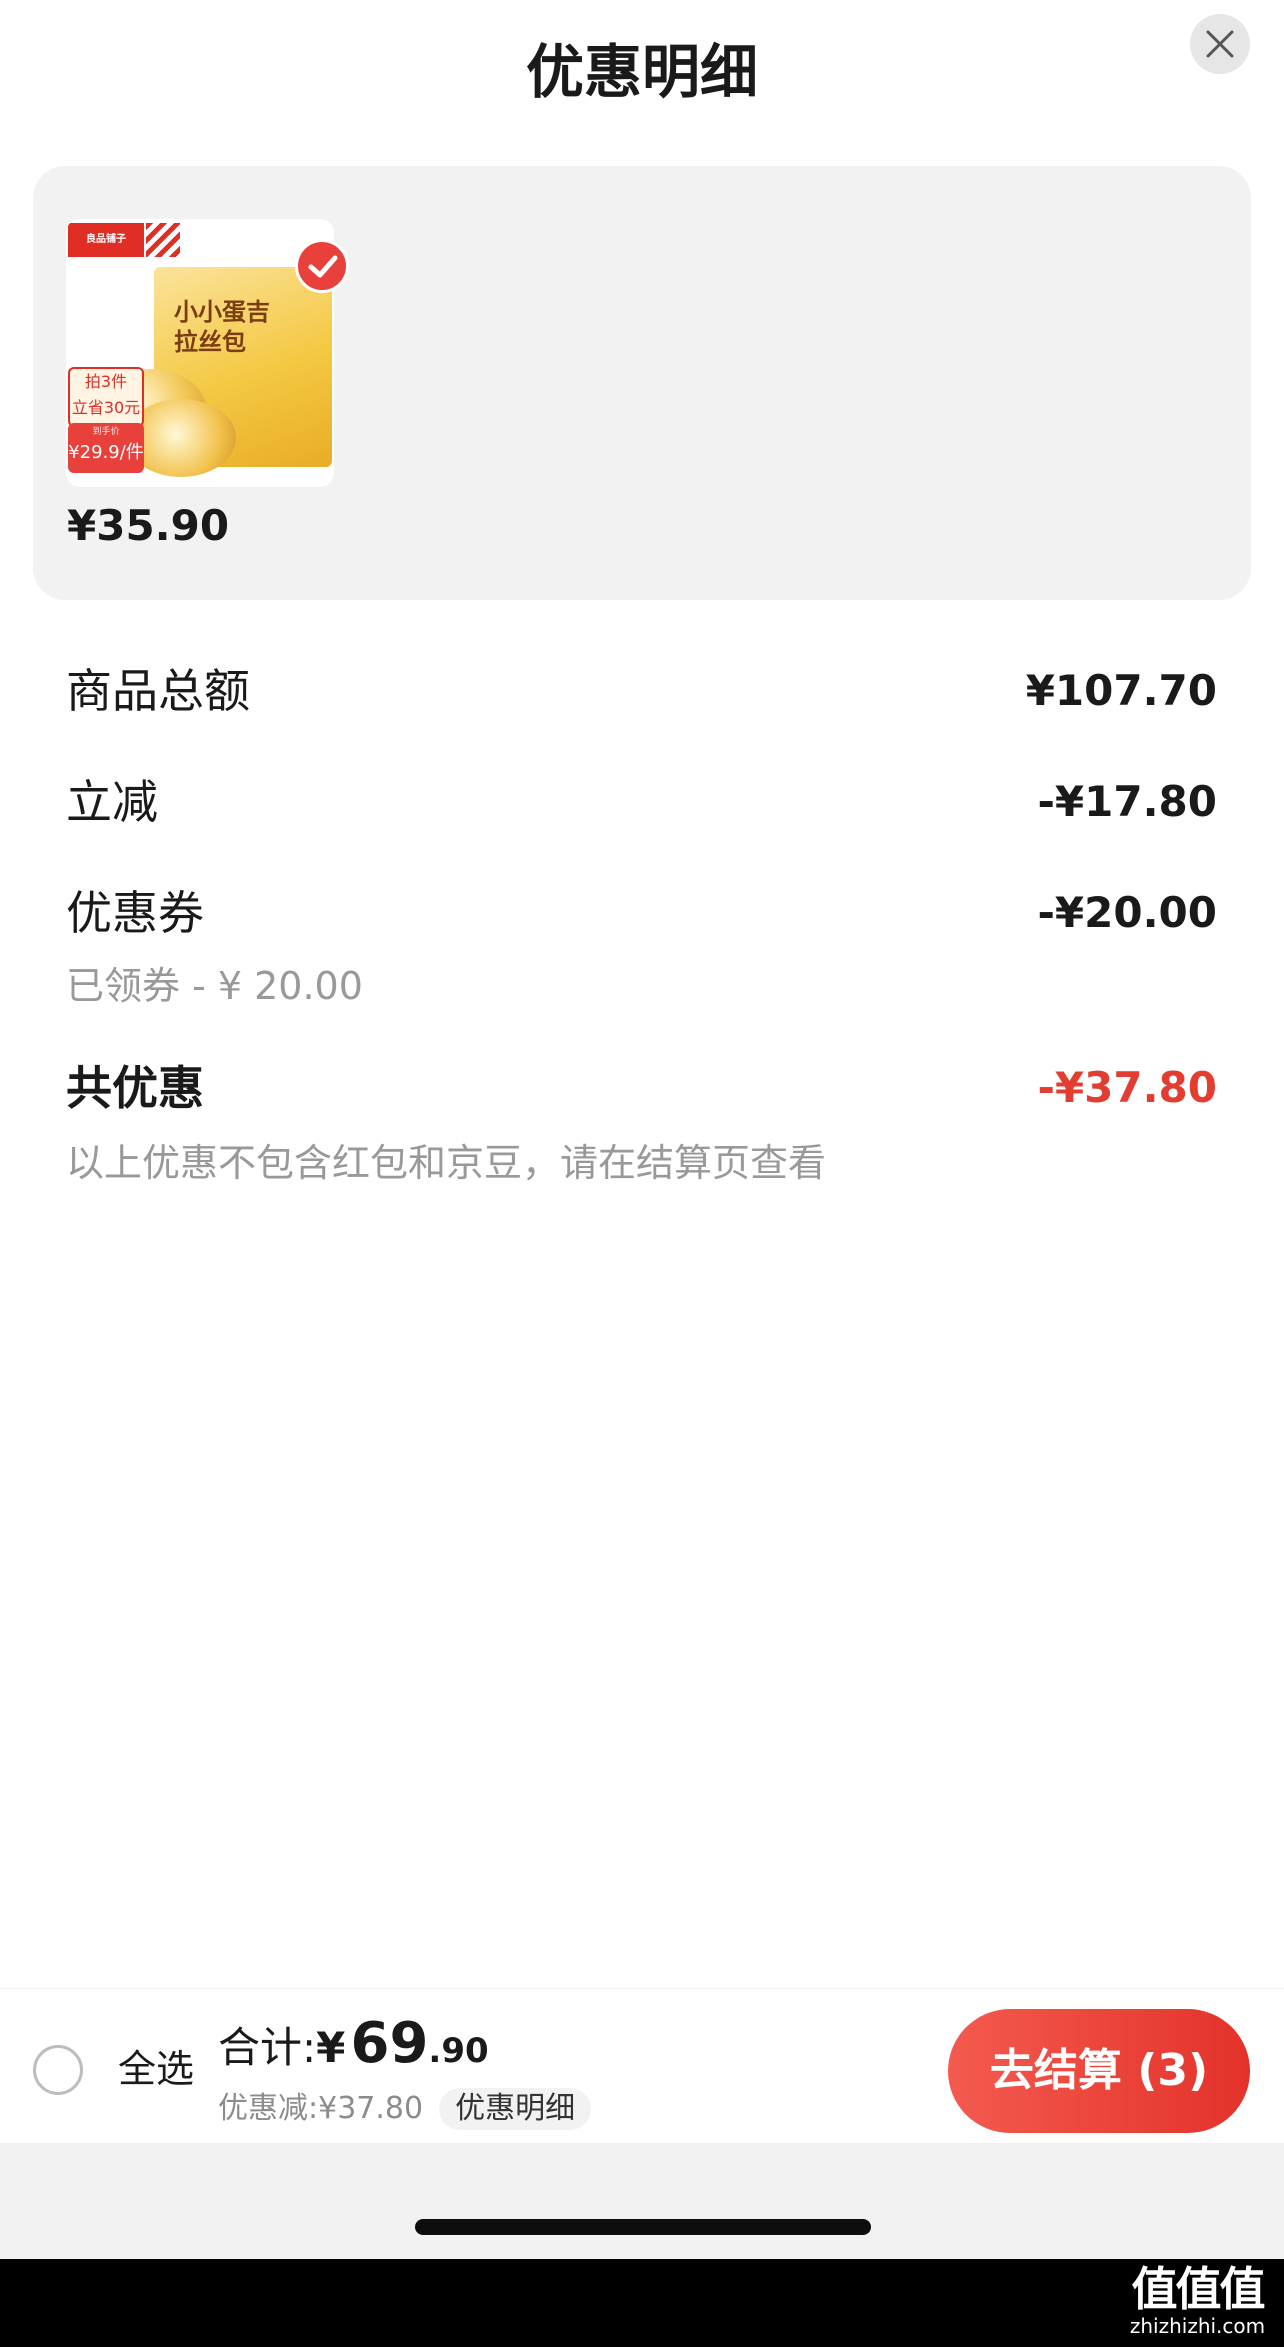  What do you see at coordinates (446, 1163) in the screenshot?
I see `discount-note: 以上优惠不包含红包和京豆，请在结算页查看` at bounding box center [446, 1163].